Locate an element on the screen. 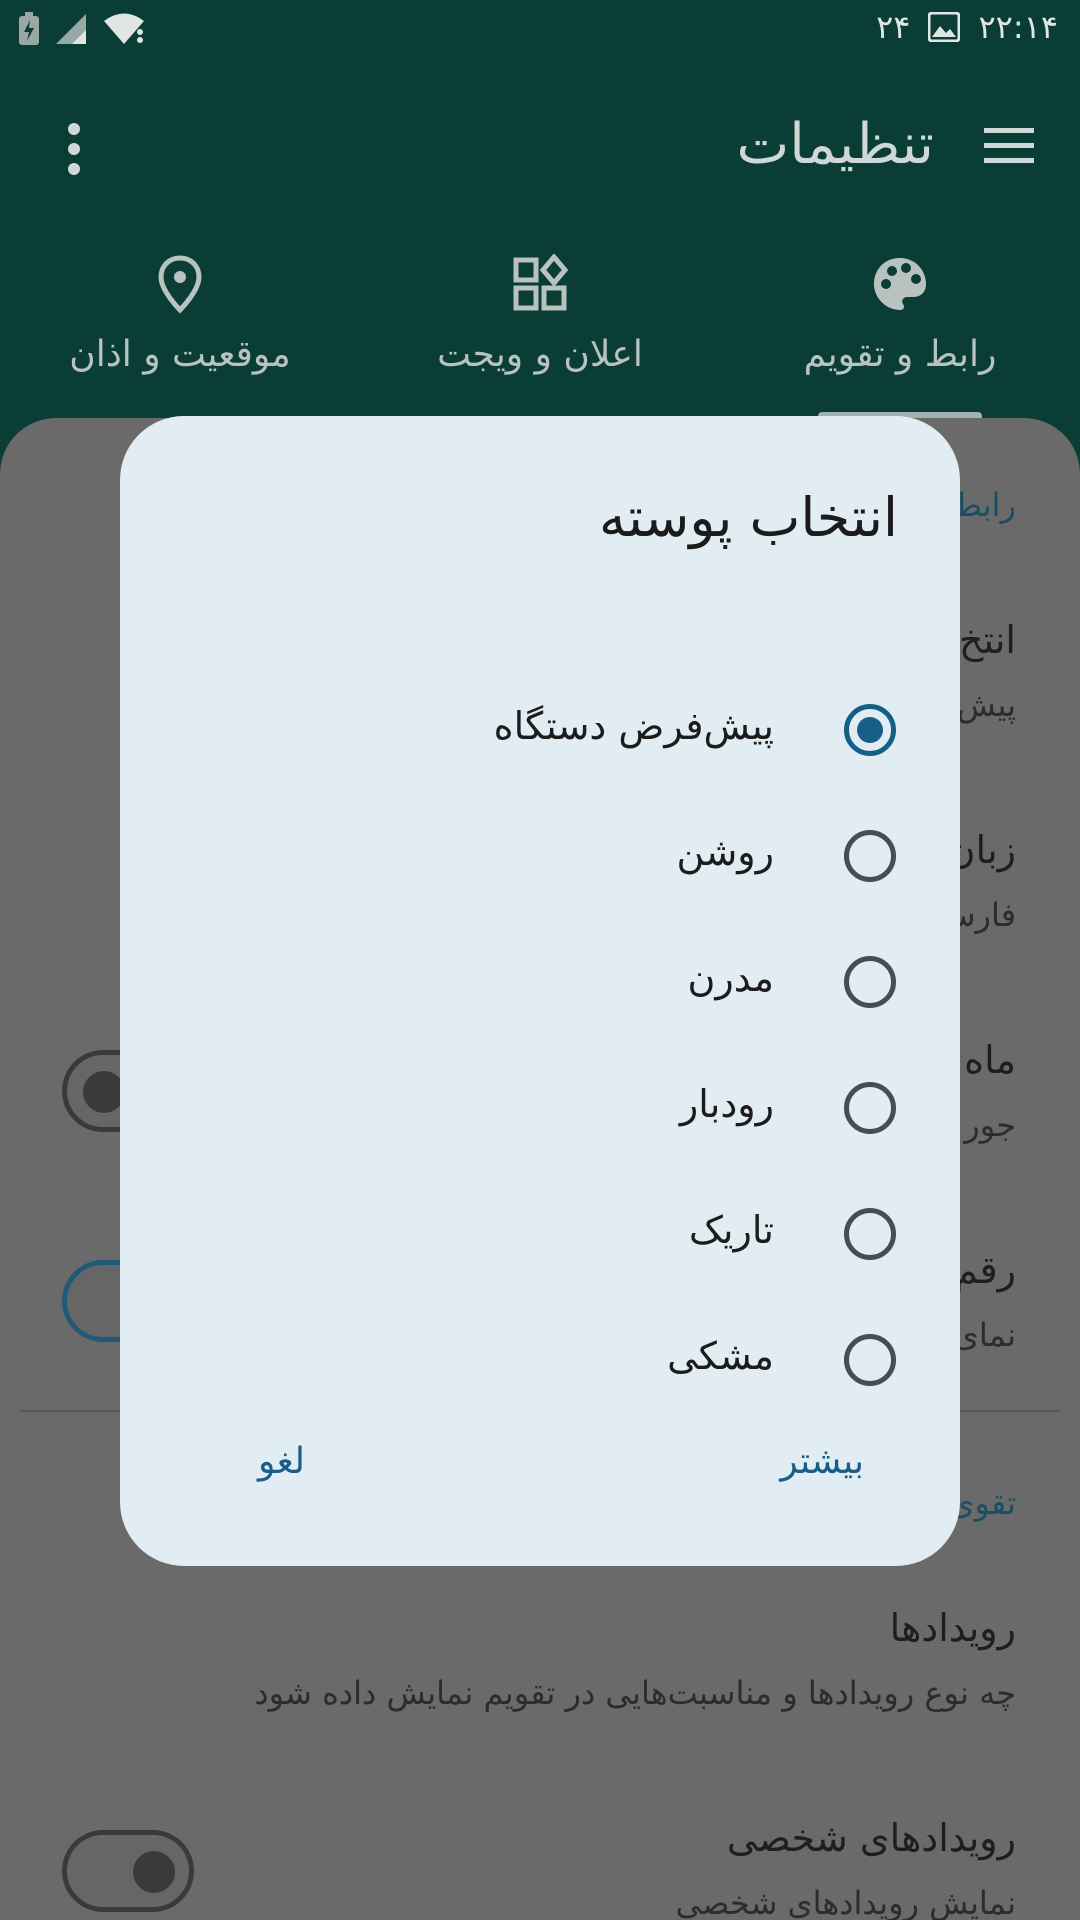 This screenshot has height=1920, width=1080. events-title: رویدادها is located at coordinates (953, 1628).